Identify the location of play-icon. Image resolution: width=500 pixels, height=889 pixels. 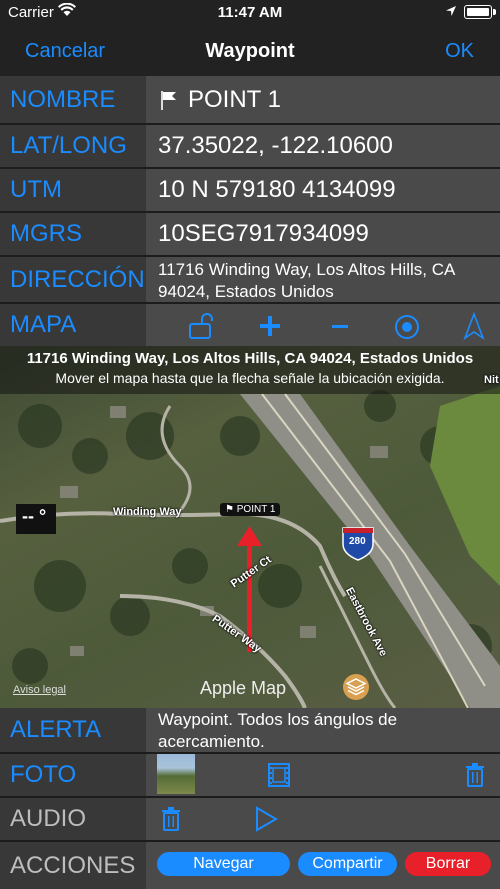
(266, 819).